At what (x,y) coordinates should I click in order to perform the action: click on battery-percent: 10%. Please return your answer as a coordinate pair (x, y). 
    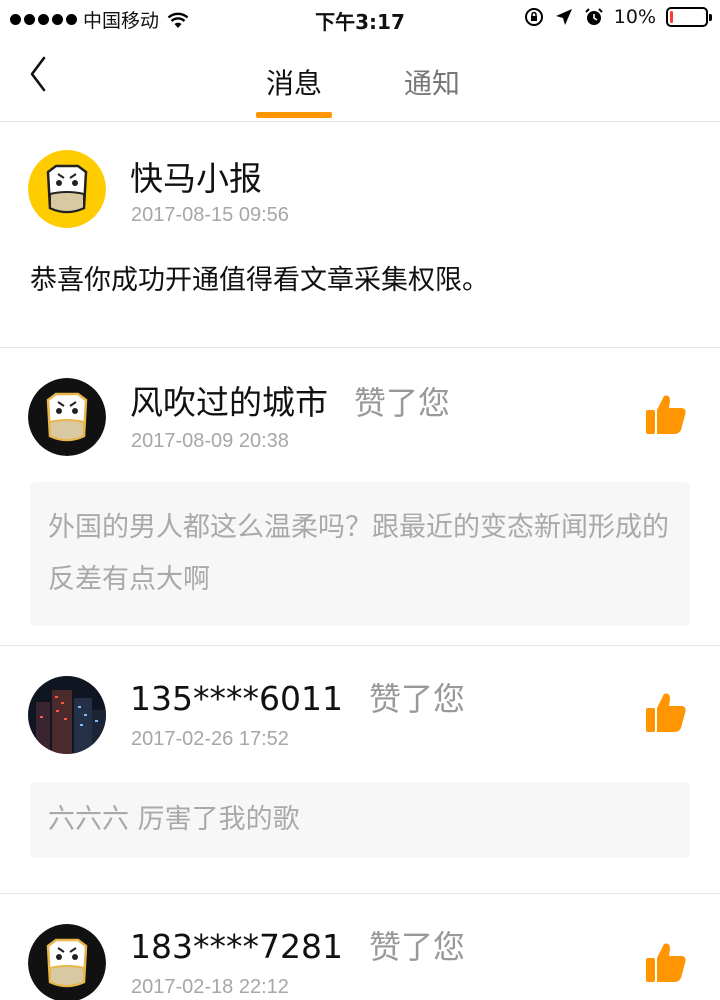
    Looking at the image, I should click on (634, 17).